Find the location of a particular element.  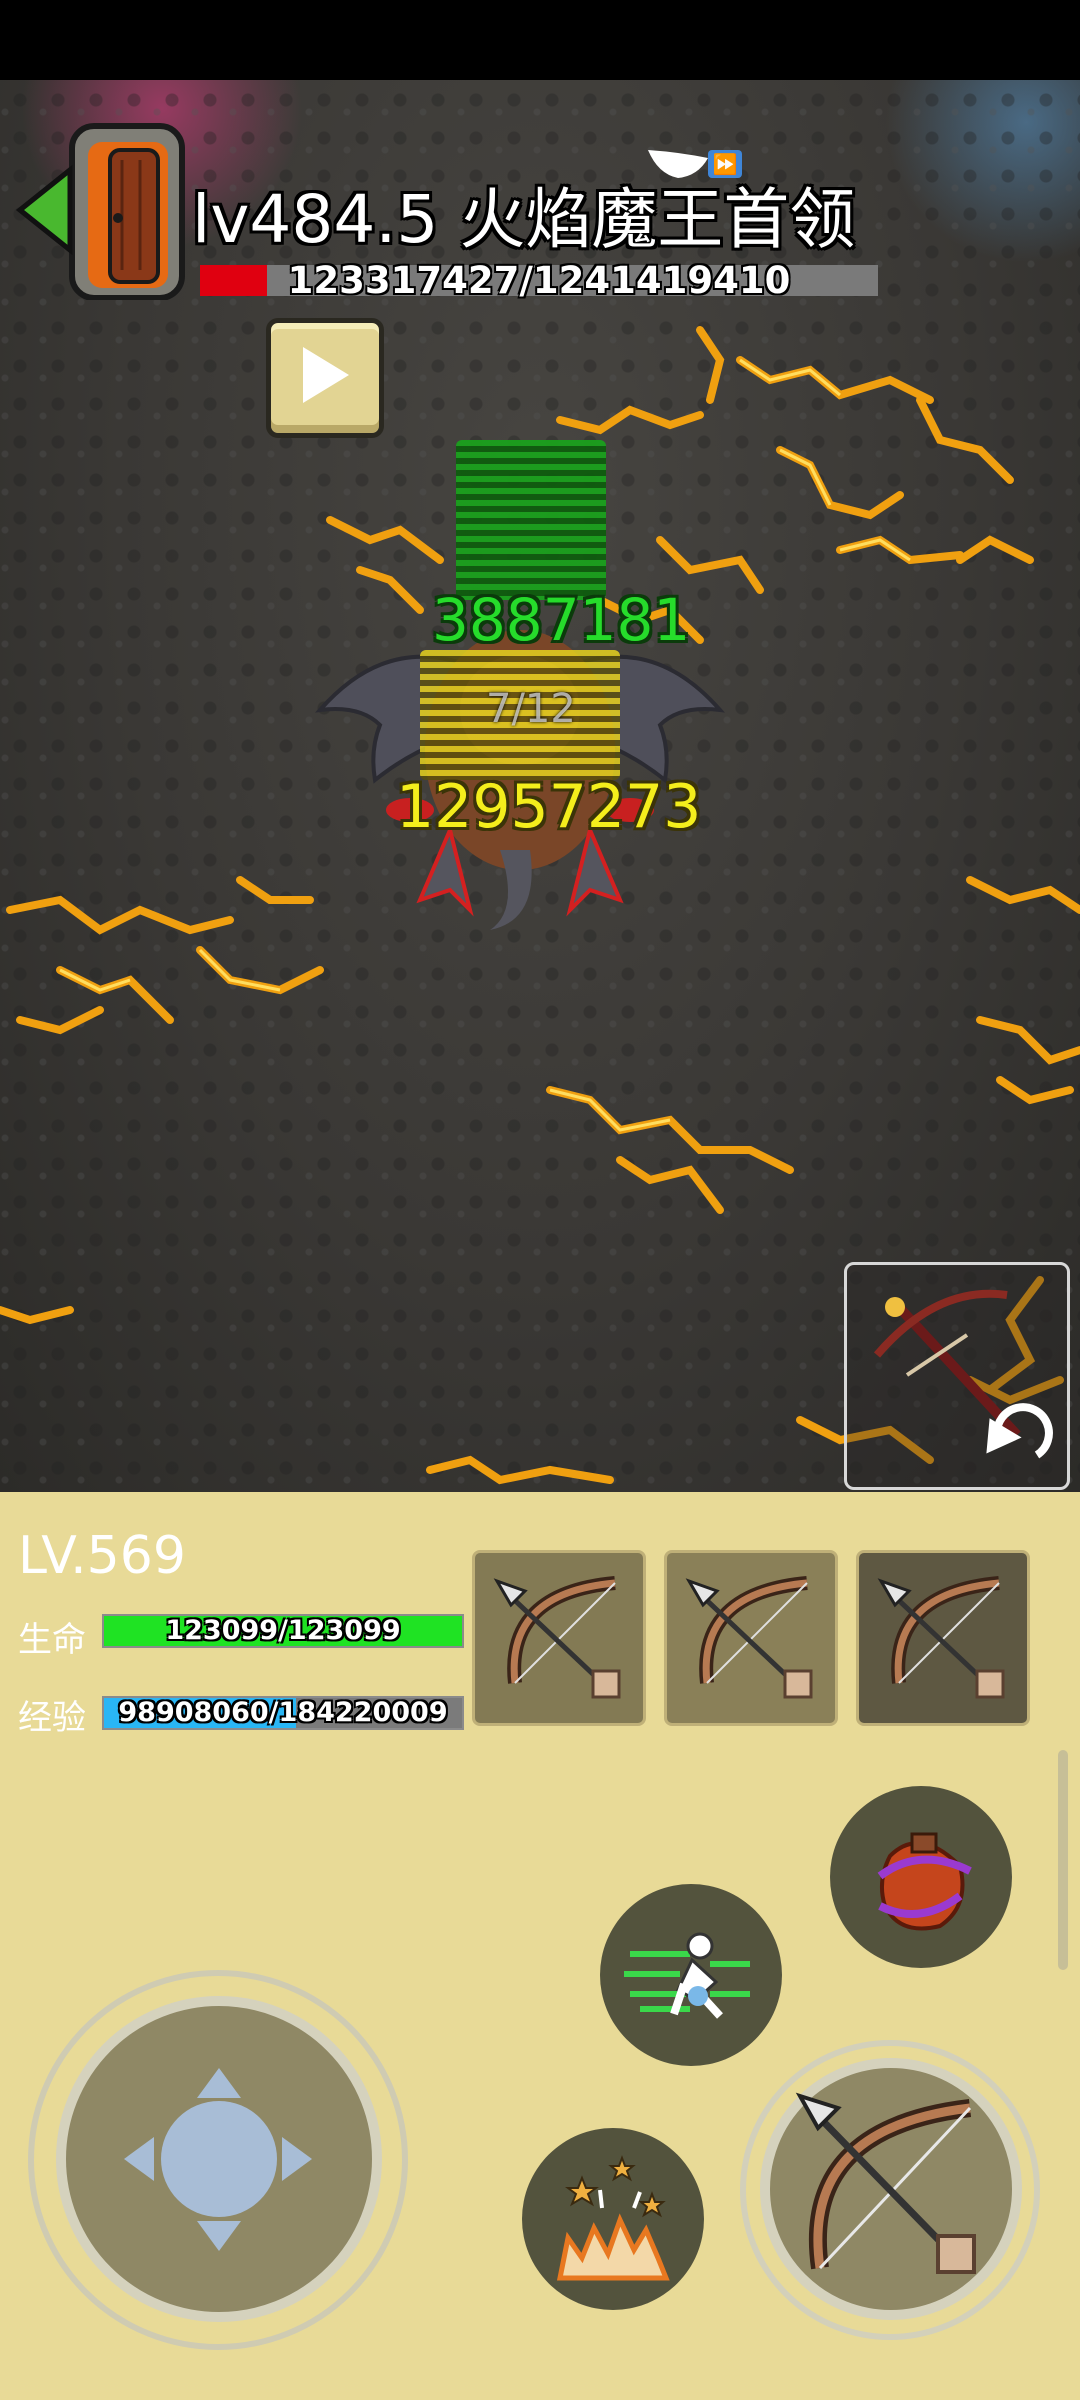

boss-hp-text: 123317427/1241419410 is located at coordinates (539, 280).